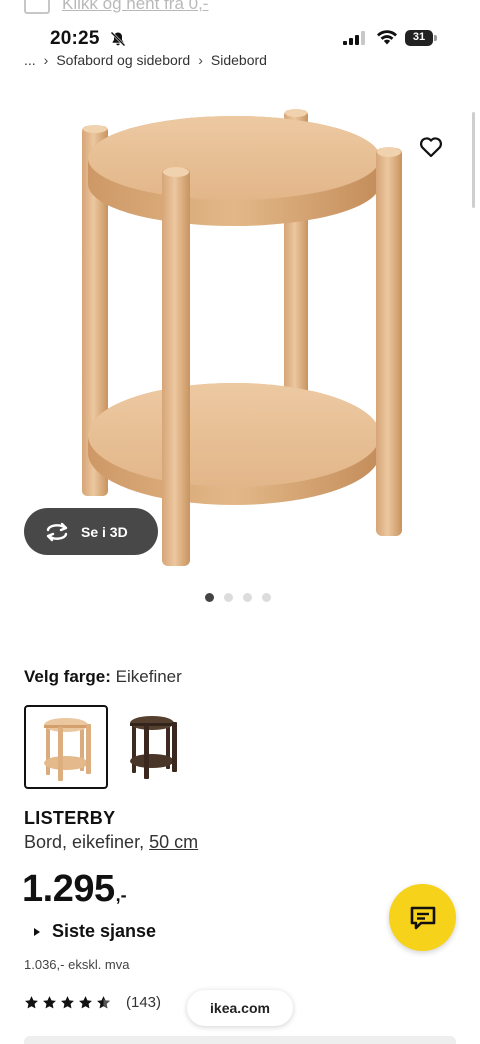 This screenshot has width=480, height=1044. I want to click on heart-icon, so click(431, 147).